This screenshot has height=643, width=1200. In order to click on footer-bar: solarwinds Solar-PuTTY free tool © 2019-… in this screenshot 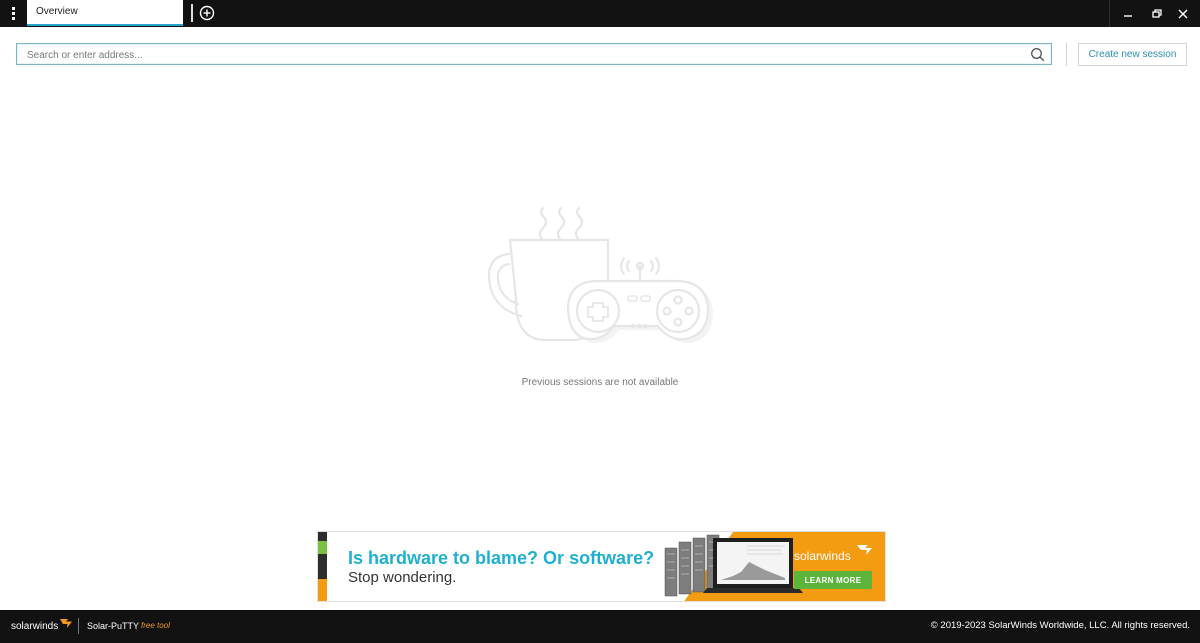, I will do `click(600, 626)`.